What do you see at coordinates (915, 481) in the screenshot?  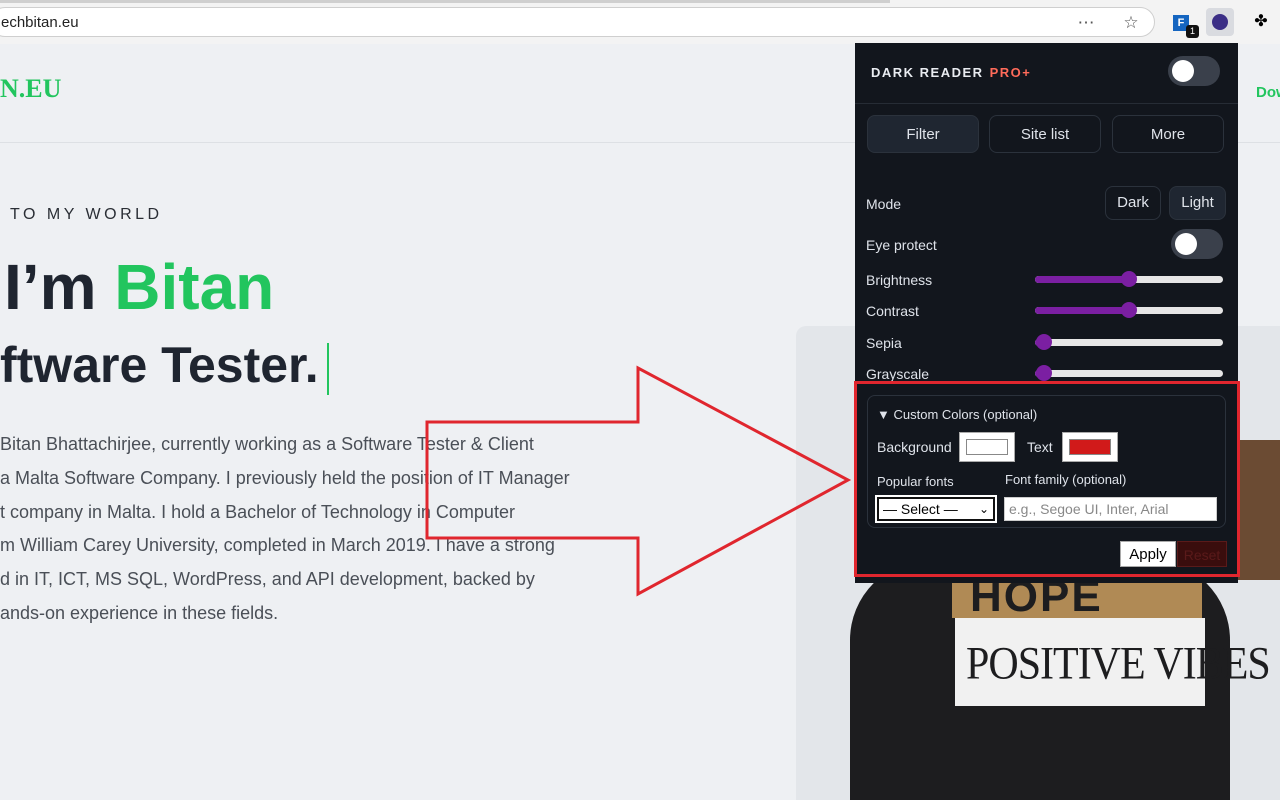 I see `popular-fonts-label: Popular fonts` at bounding box center [915, 481].